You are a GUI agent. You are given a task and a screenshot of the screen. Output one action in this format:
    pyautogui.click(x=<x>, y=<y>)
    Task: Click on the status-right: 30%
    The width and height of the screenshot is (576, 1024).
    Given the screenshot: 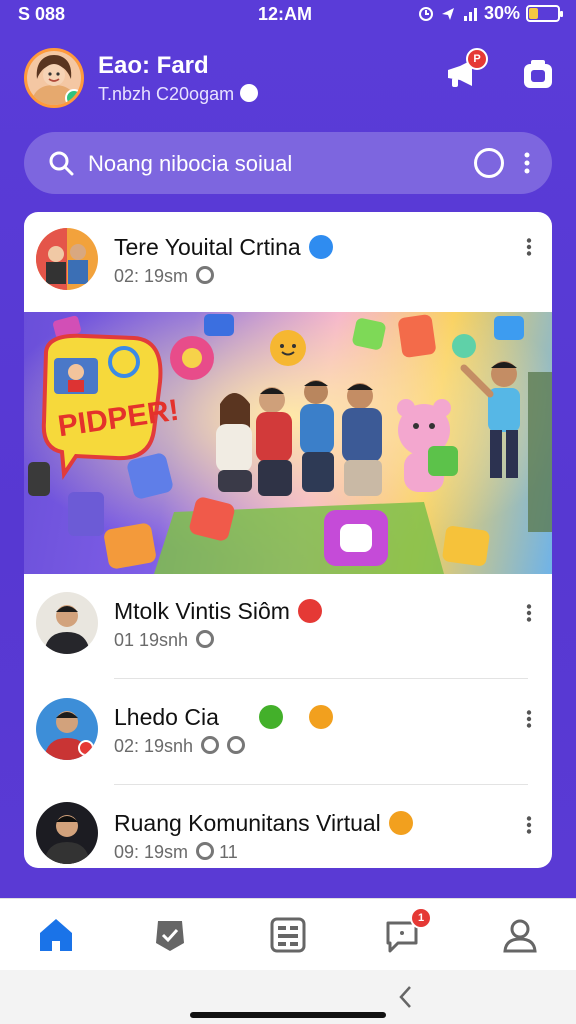 What is the action you would take?
    pyautogui.click(x=490, y=13)
    